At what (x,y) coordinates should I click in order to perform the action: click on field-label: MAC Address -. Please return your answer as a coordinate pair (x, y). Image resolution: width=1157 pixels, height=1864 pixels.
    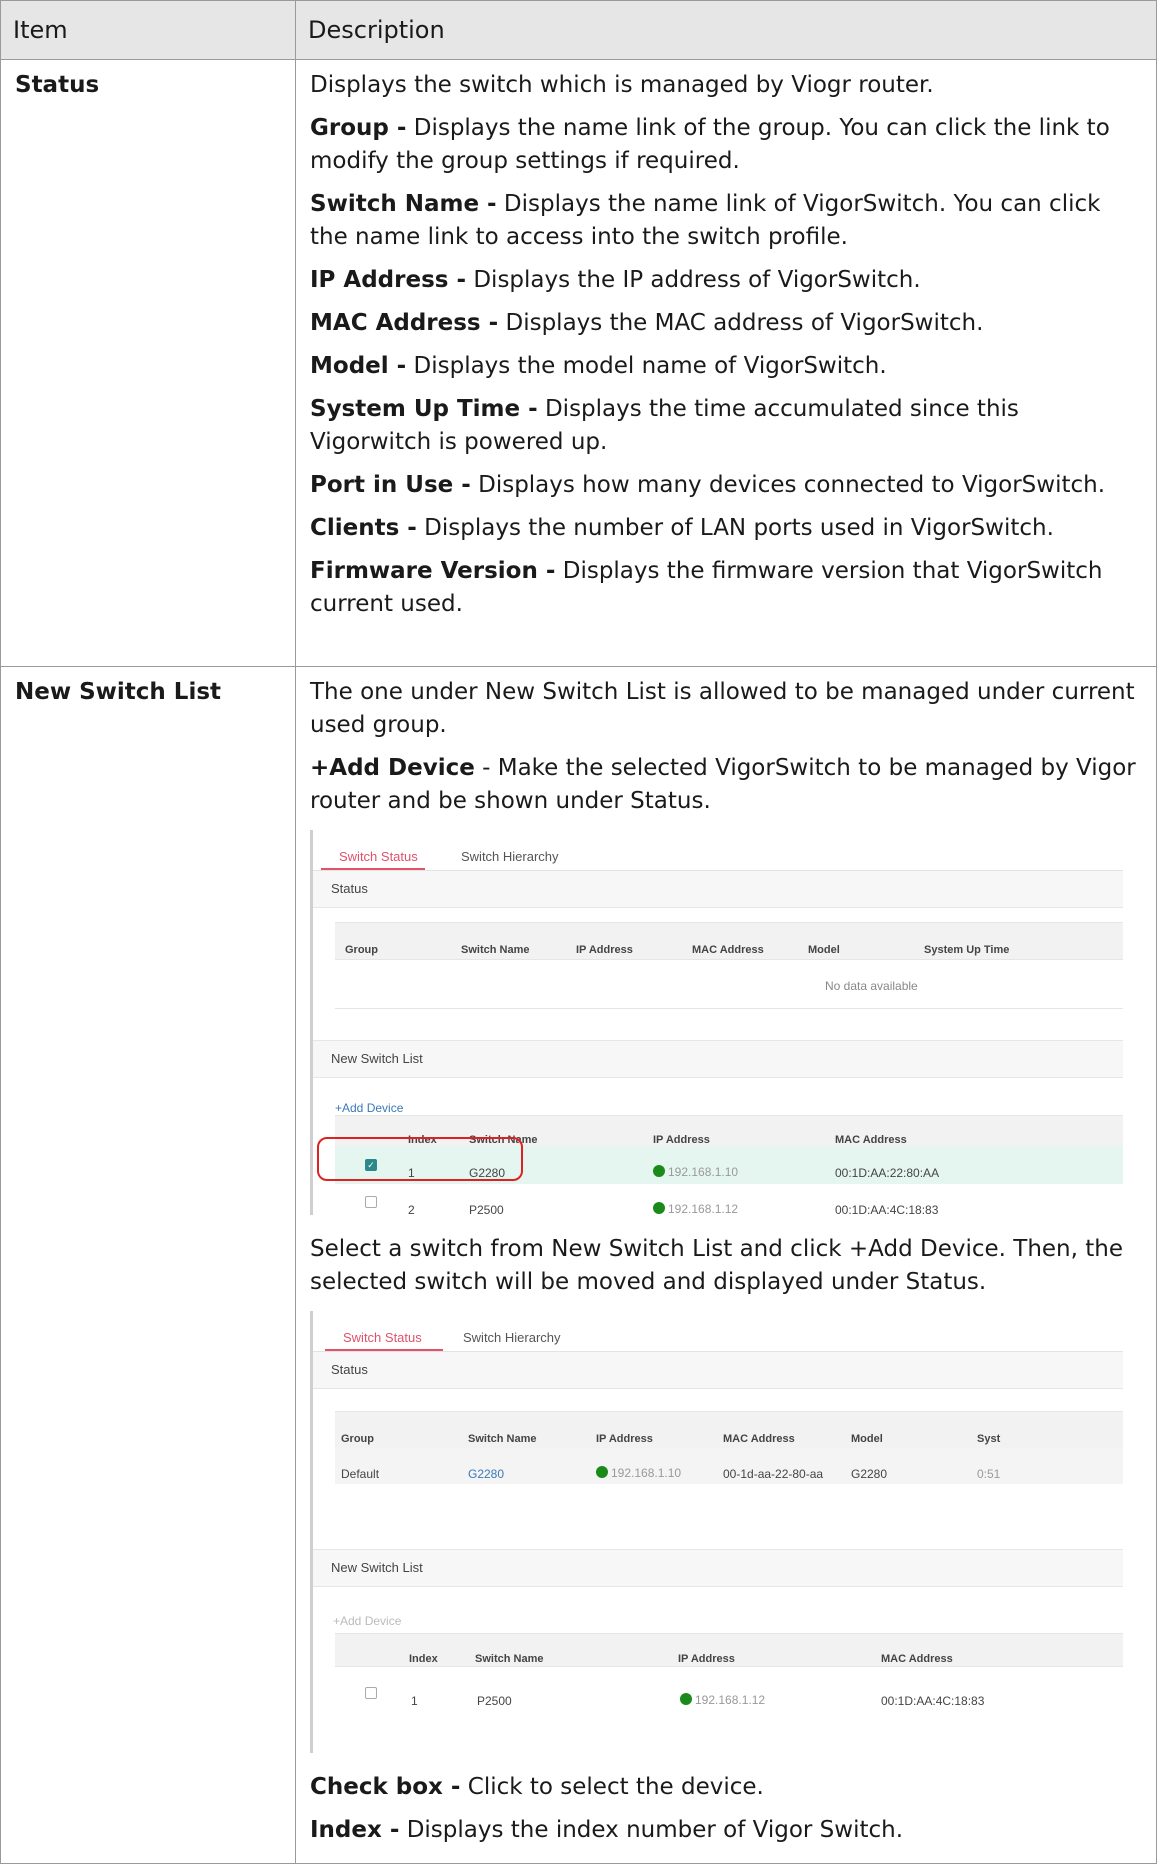
    Looking at the image, I should click on (404, 323).